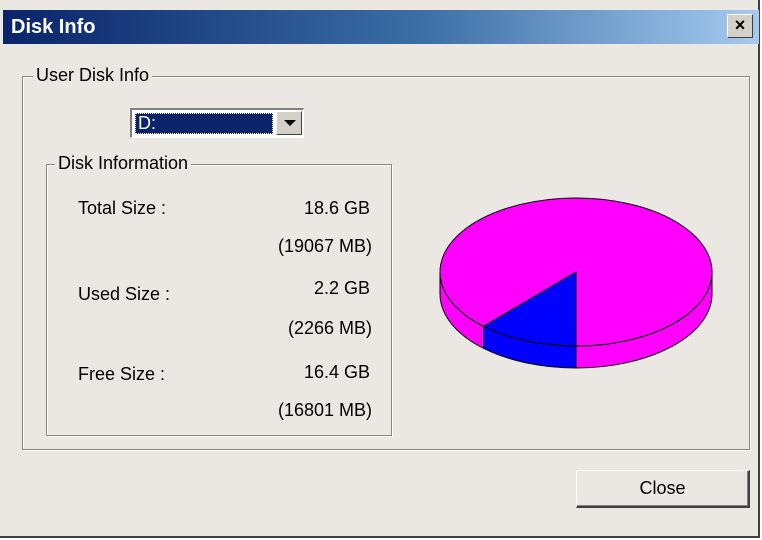 The width and height of the screenshot is (762, 540). Describe the element at coordinates (124, 294) in the screenshot. I see `used-size-label: Used Size :` at that location.